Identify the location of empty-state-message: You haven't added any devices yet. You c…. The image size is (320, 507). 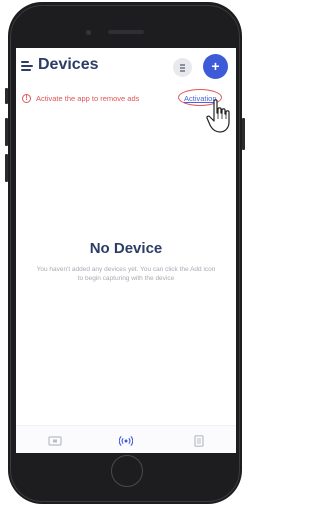
(126, 274).